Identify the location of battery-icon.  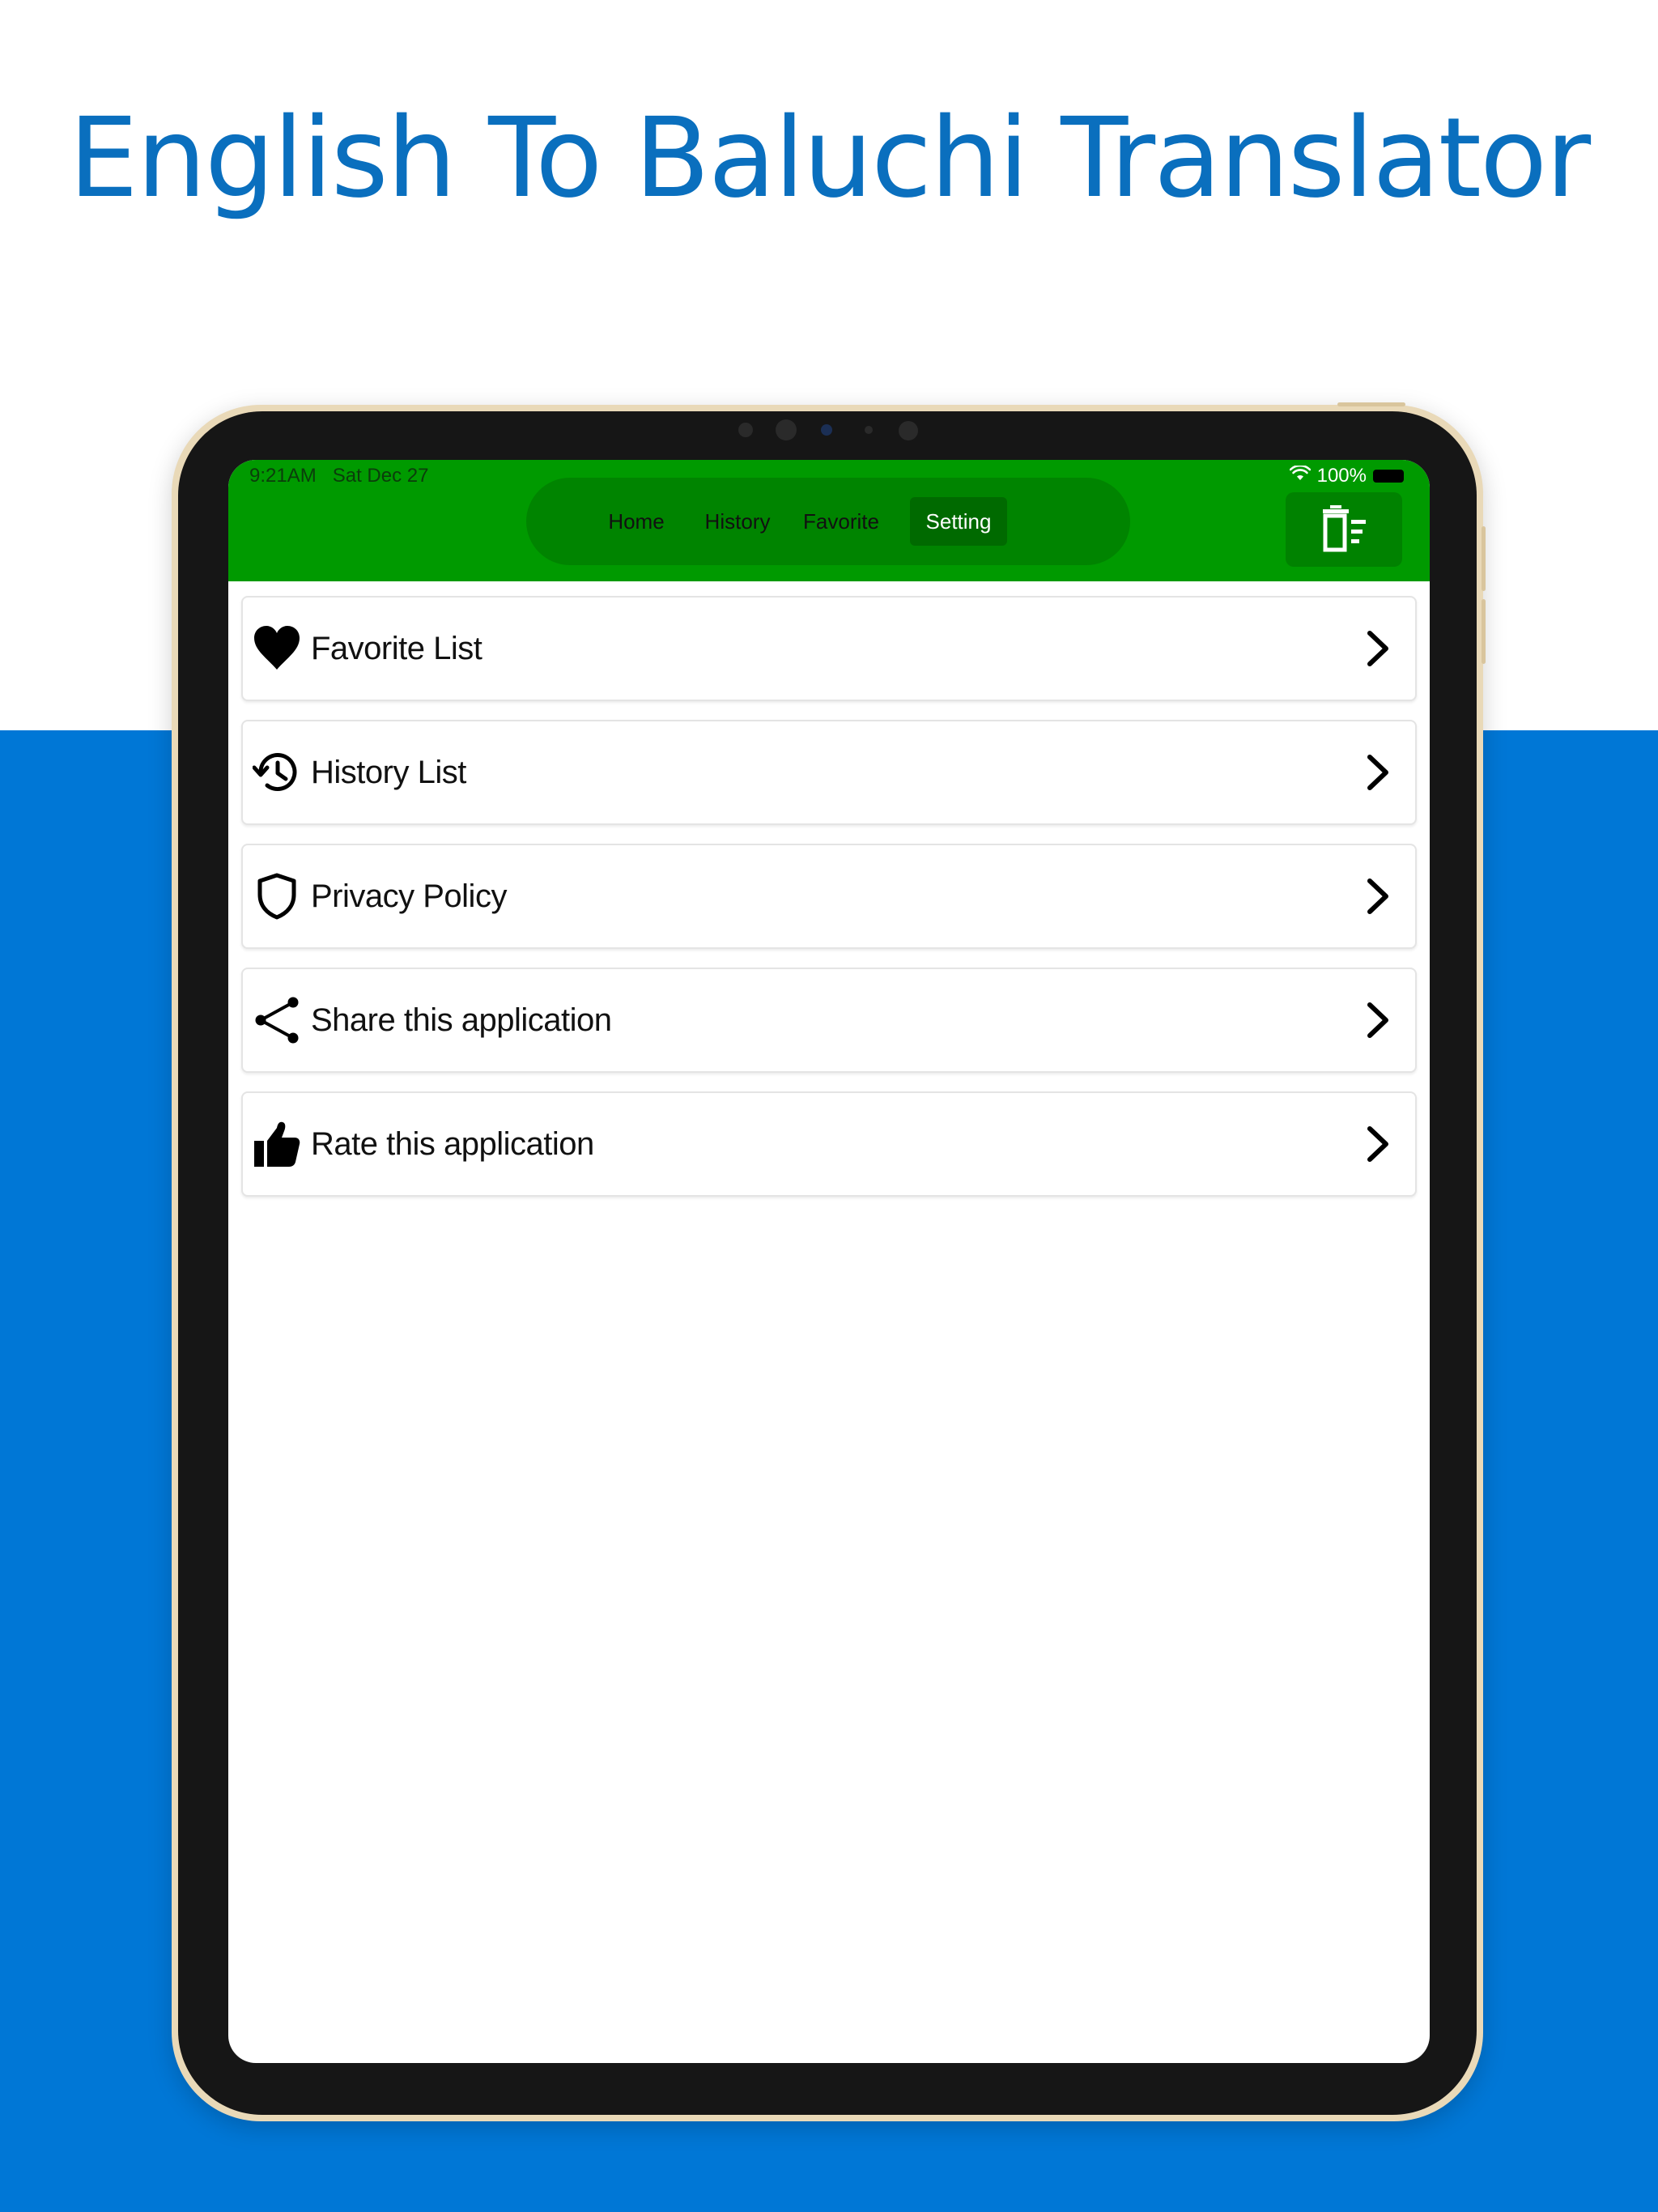
(1388, 476).